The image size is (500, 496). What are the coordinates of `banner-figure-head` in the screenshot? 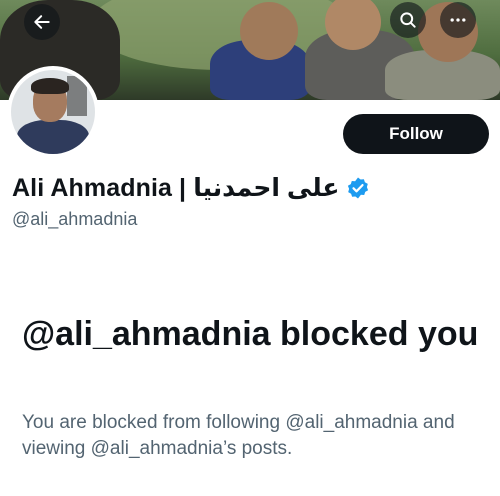 It's located at (269, 31).